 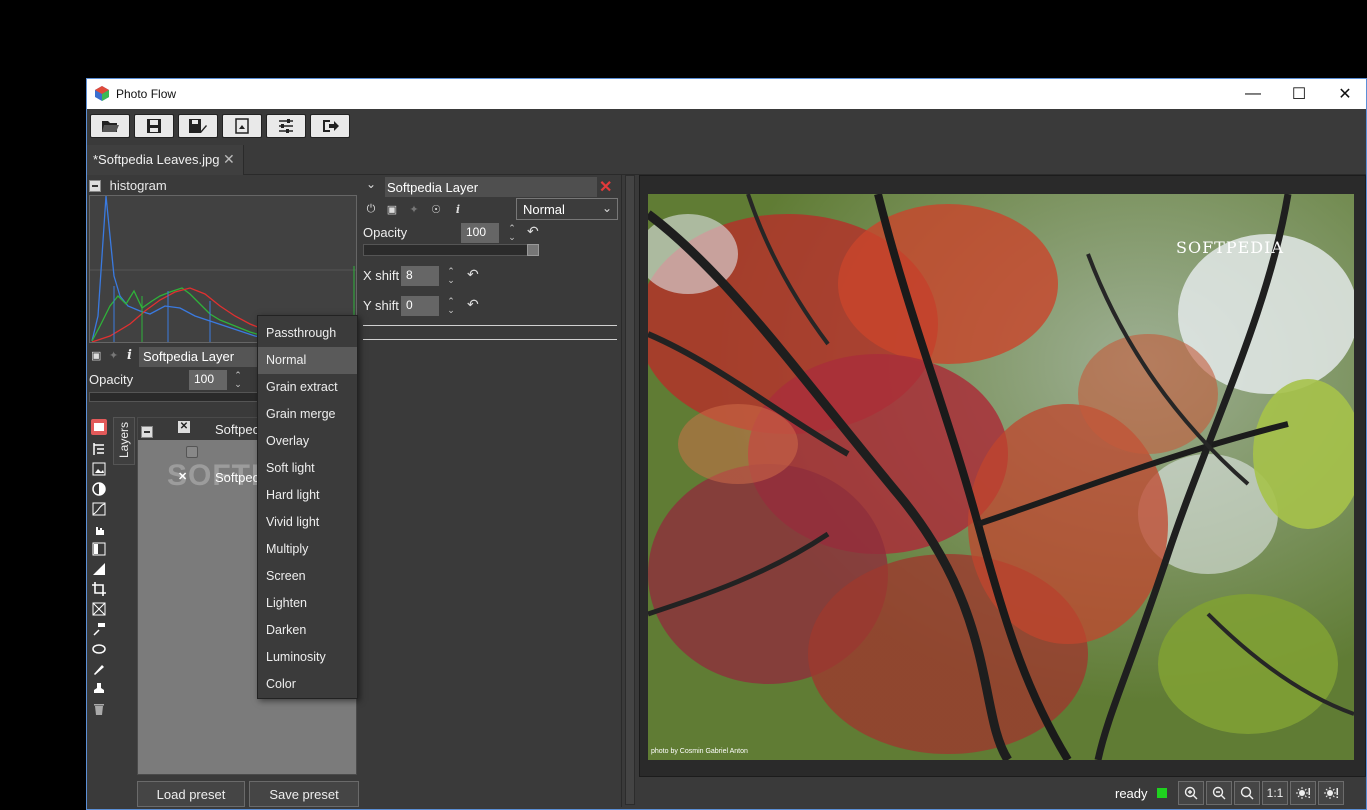 What do you see at coordinates (307, 468) in the screenshot?
I see `menu-item-soft-light: Soft light` at bounding box center [307, 468].